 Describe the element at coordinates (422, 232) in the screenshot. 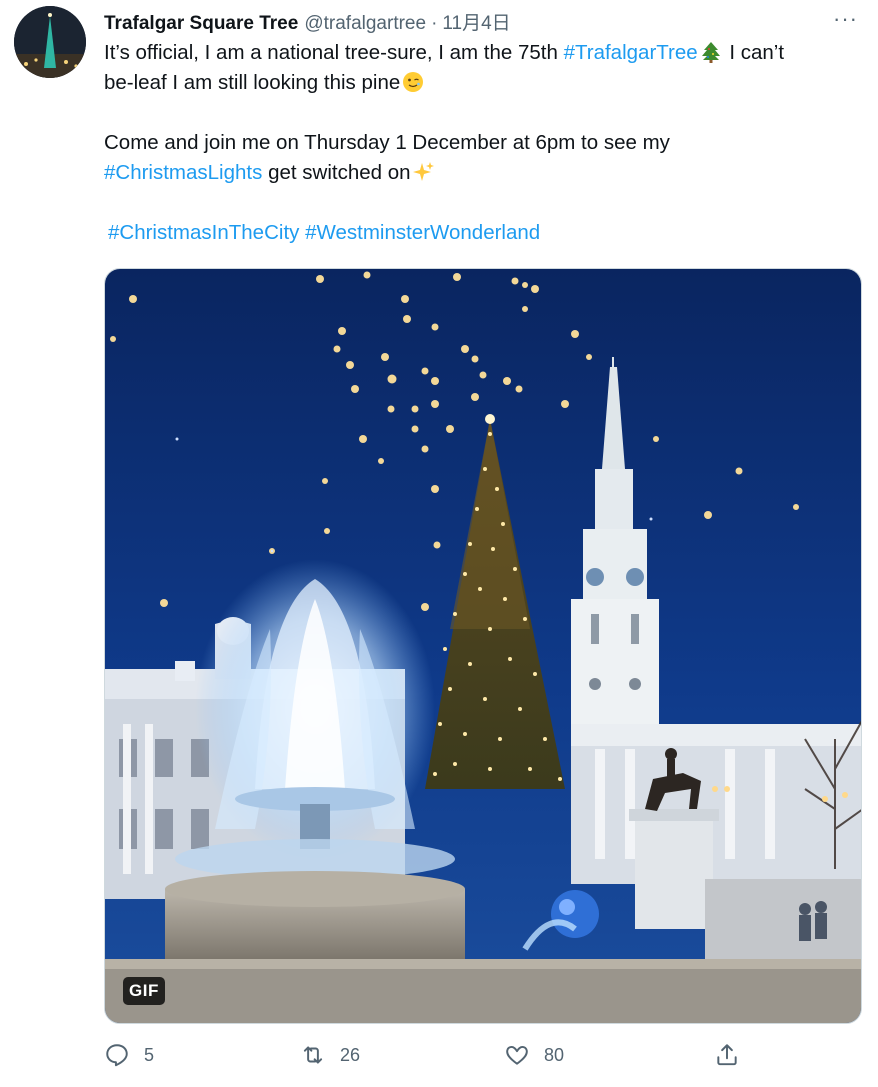

I see `hashtag-westminsterwonderland: #WestminsterWonderland` at that location.